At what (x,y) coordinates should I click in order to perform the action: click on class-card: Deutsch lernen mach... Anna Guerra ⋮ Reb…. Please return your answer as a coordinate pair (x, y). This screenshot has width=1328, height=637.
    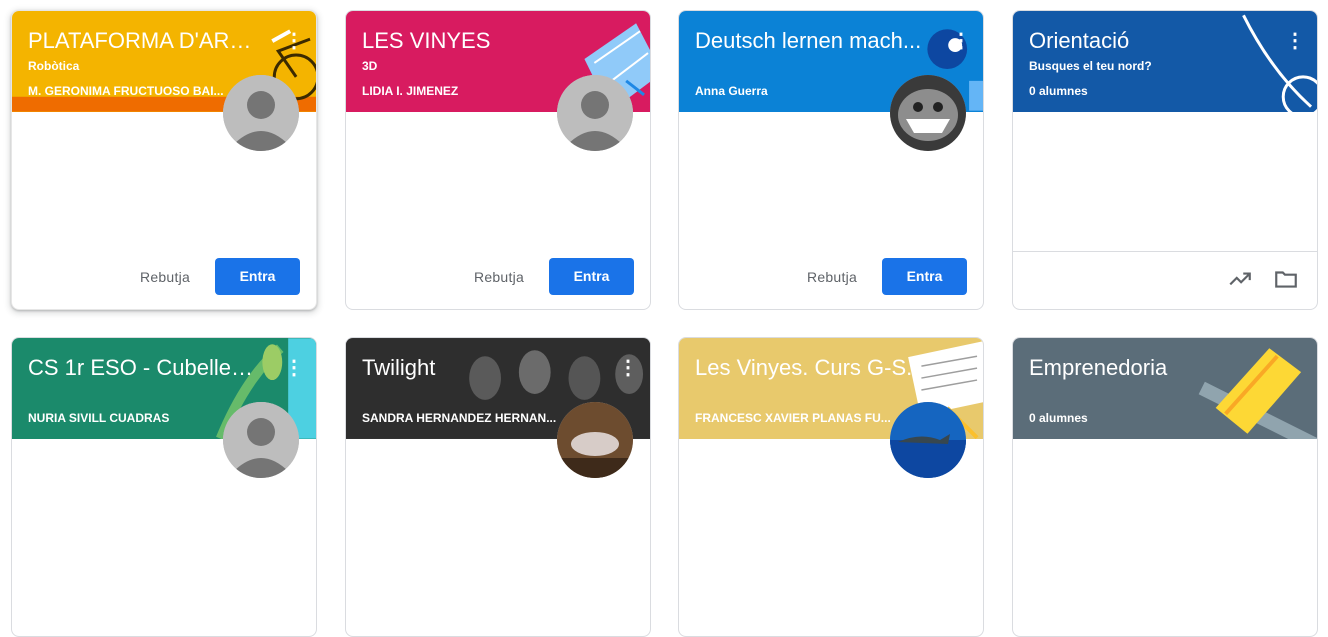
    Looking at the image, I should click on (831, 160).